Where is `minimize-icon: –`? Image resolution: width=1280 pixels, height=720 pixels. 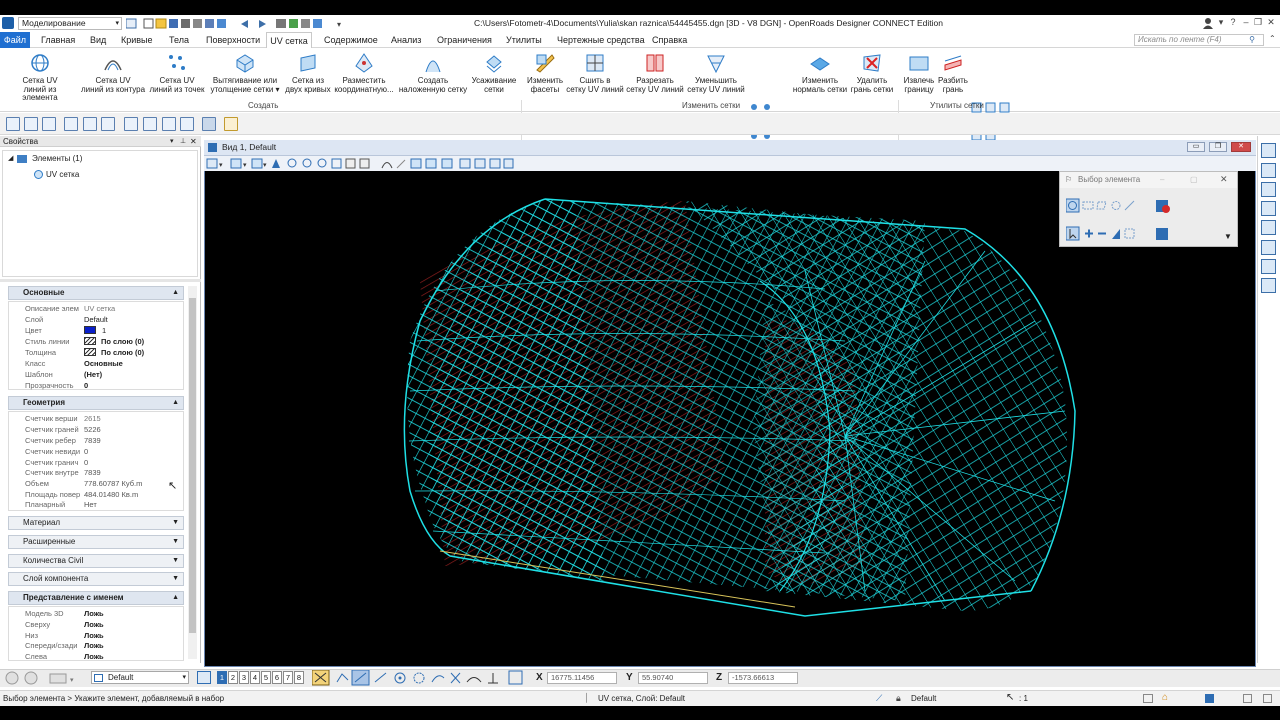 minimize-icon: – is located at coordinates (1246, 22).